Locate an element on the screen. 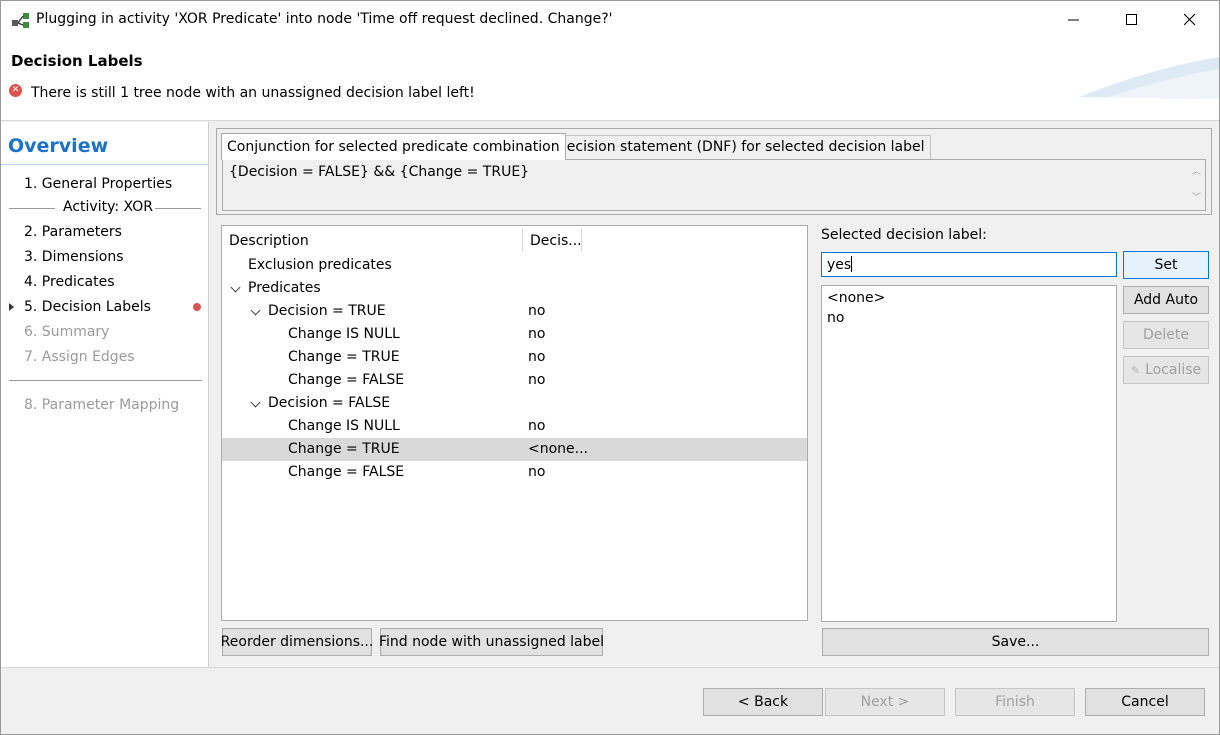  nav-item-parameter-mapping: 8. Parameter Mapping is located at coordinates (101, 405).